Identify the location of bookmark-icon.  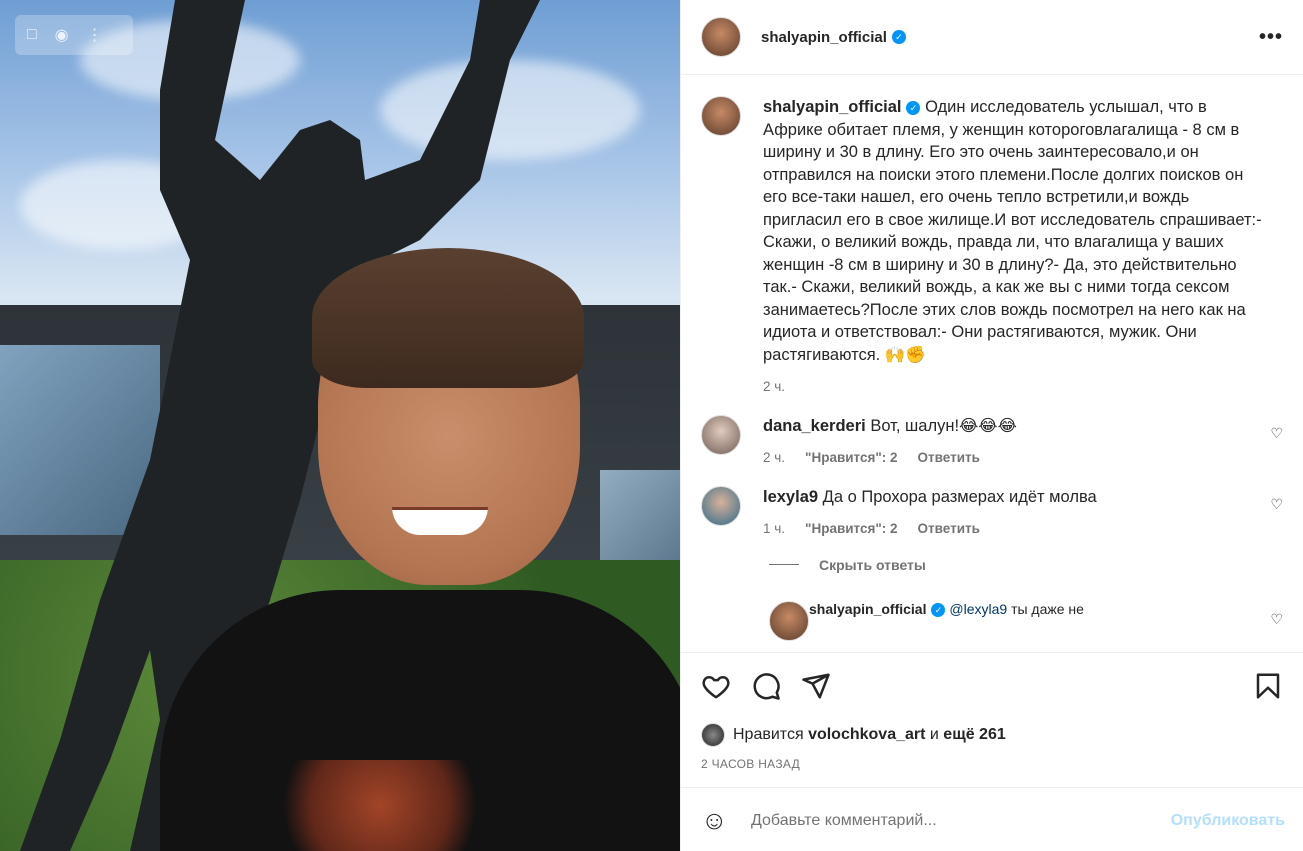
(1268, 686).